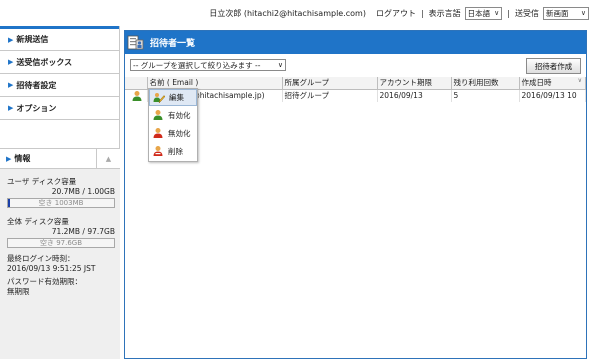  Describe the element at coordinates (173, 44) in the screenshot. I see `page-title: 招待者一覧` at that location.